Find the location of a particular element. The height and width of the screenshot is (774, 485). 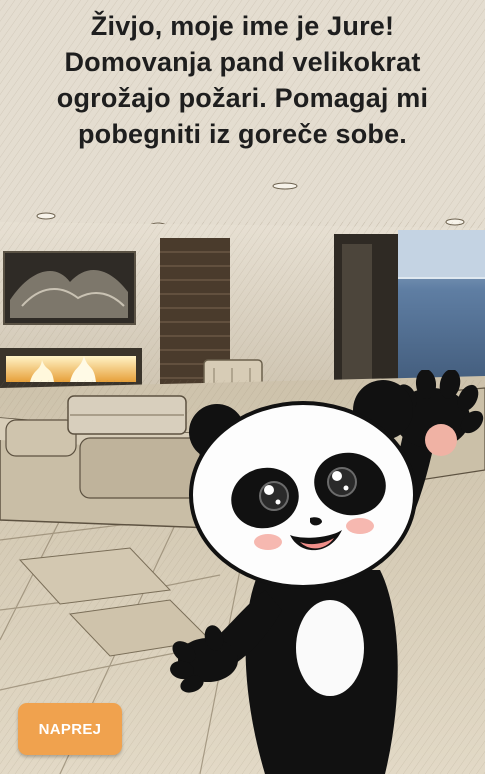

intro-line-2: Domovanja pand velikokrat is located at coordinates (242, 62).